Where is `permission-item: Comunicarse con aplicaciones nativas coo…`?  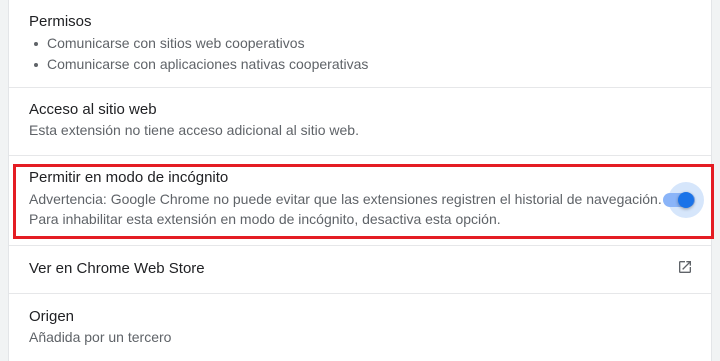
permission-item: Comunicarse con aplicaciones nativas coo… is located at coordinates (198, 64).